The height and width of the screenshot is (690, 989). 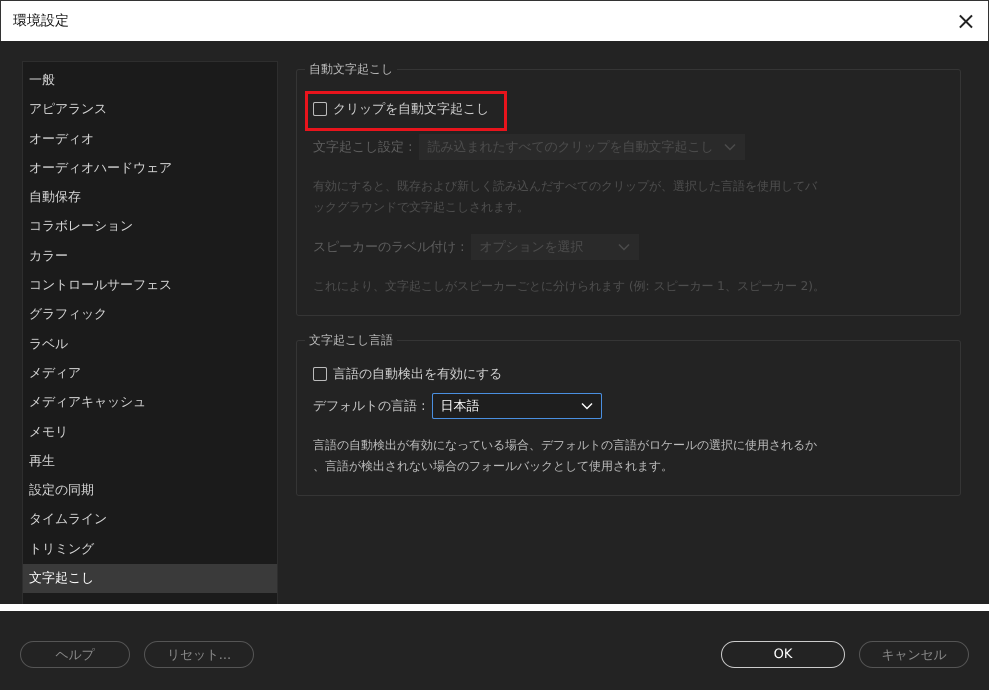 I want to click on sidebar-item: カラー, so click(x=150, y=257).